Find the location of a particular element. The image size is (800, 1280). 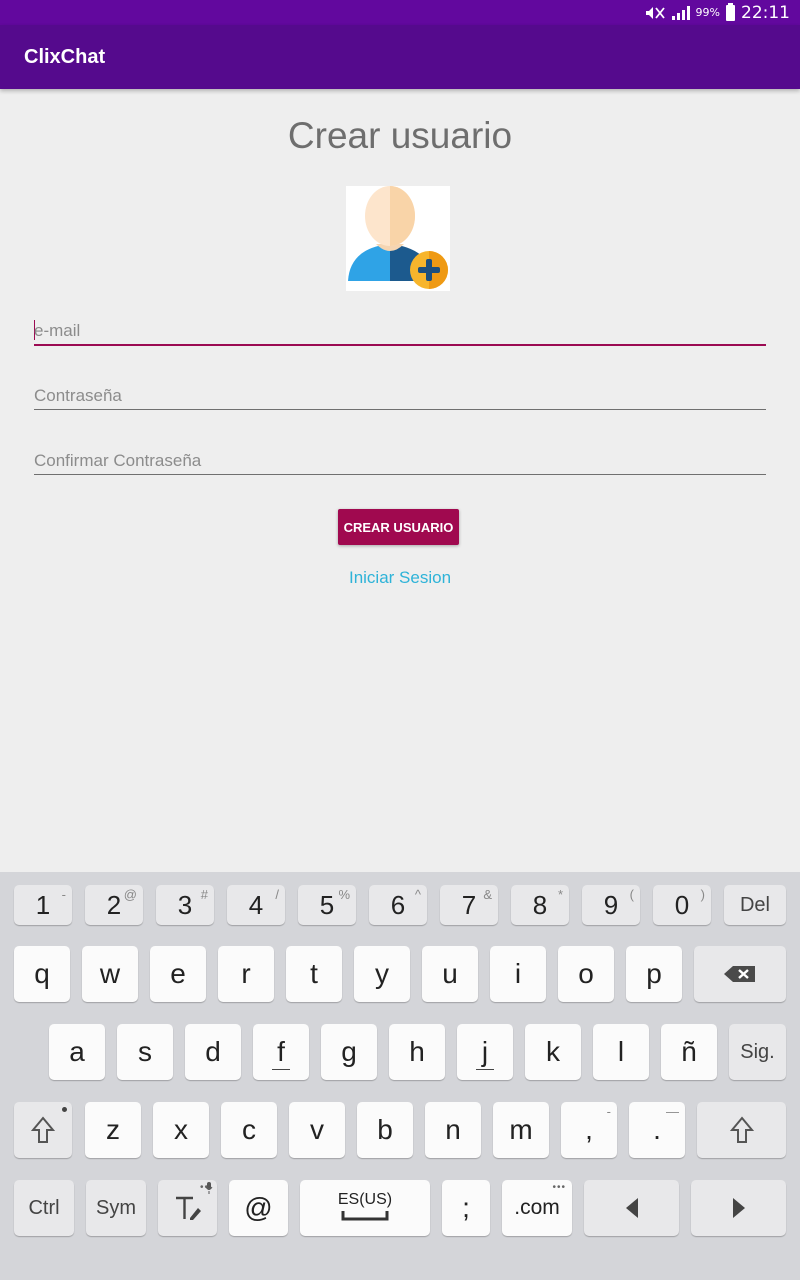

password-field: Contraseña is located at coordinates (400, 392).